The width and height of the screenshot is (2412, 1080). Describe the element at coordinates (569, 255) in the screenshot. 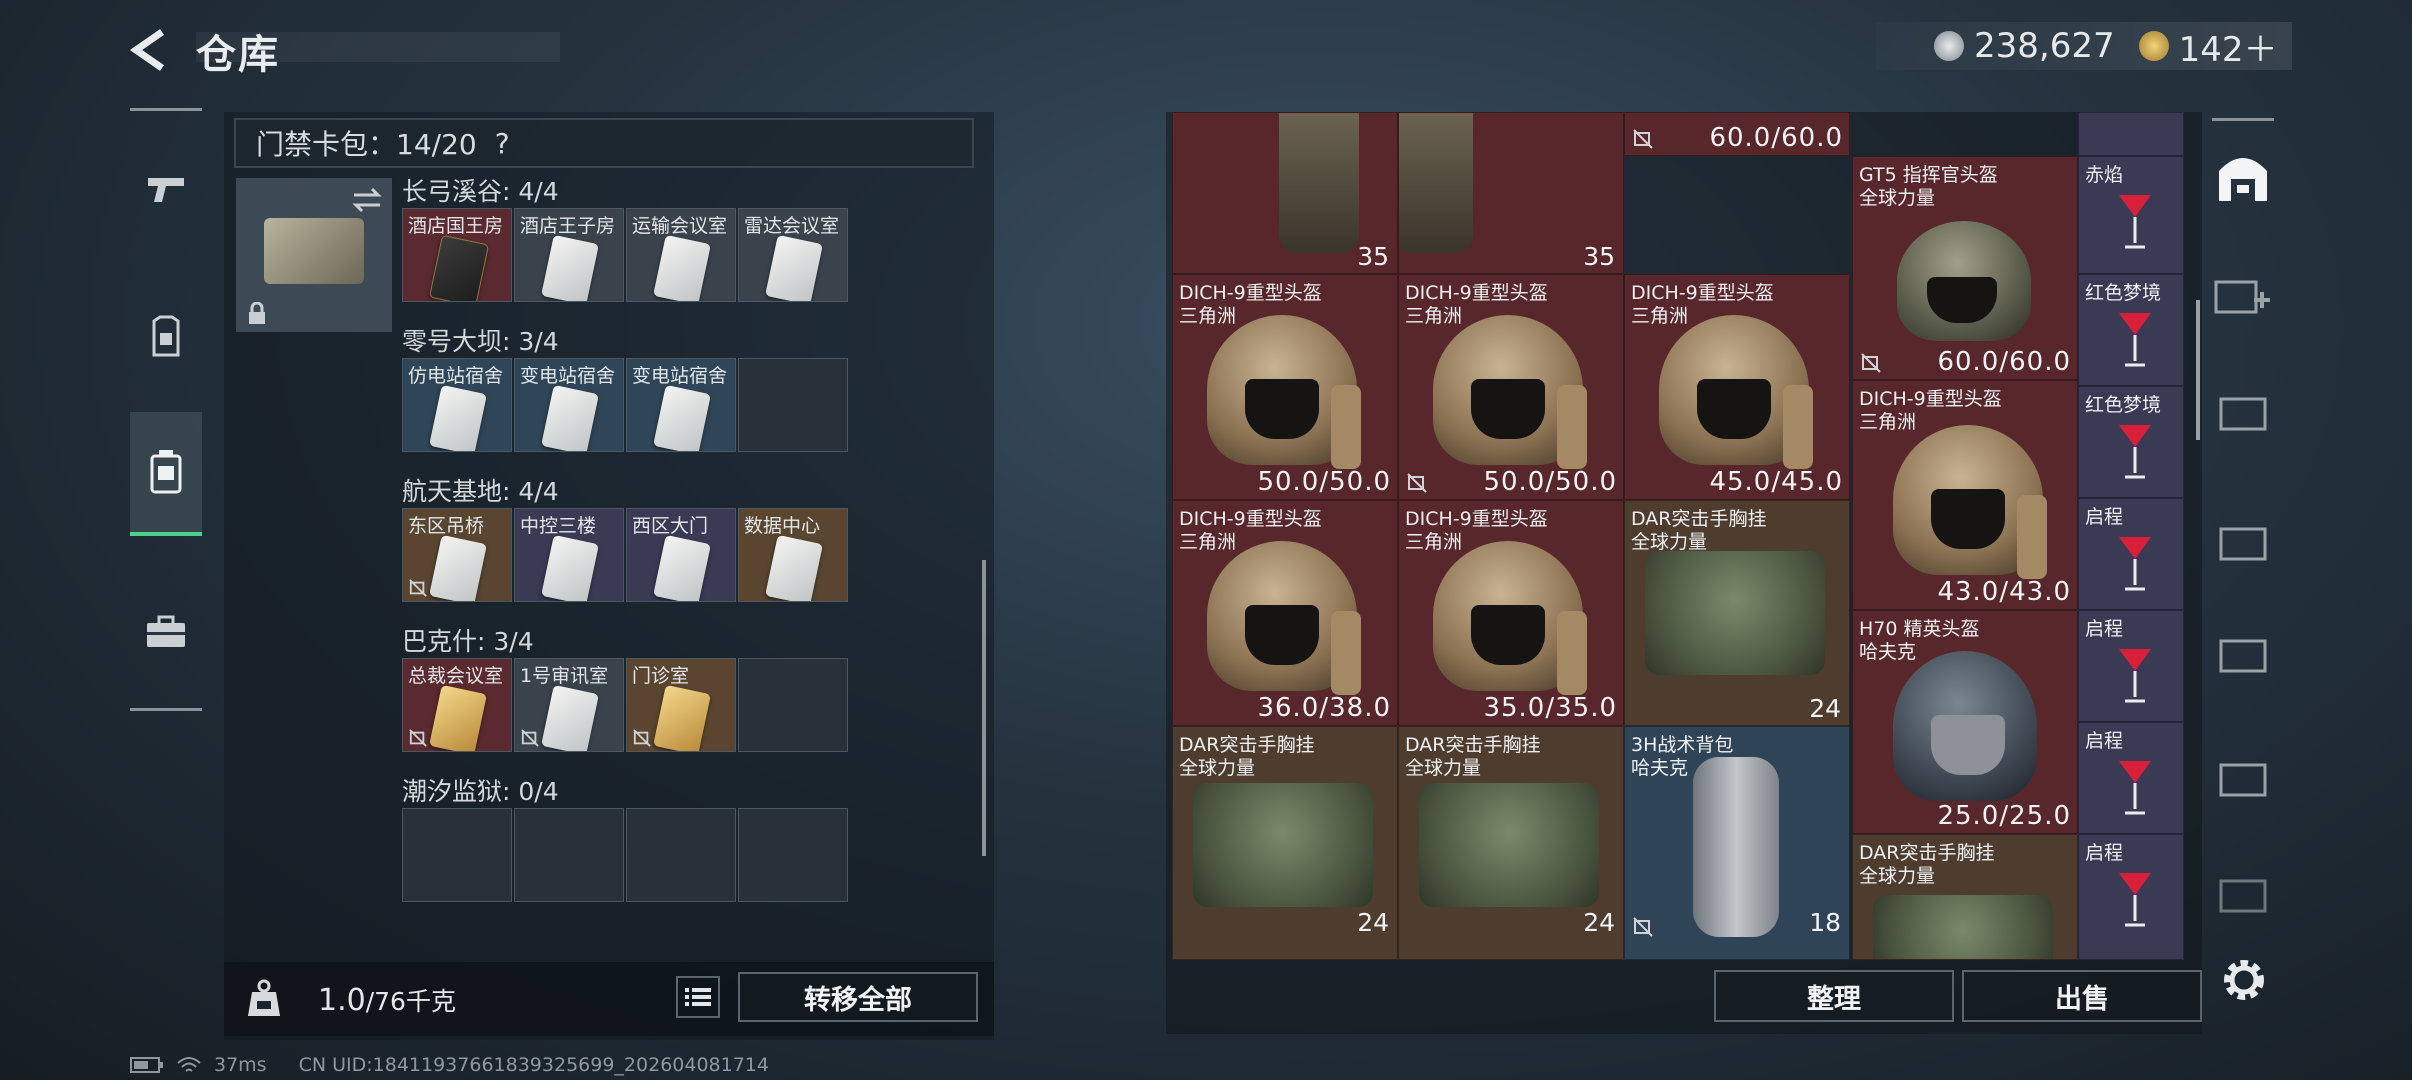

I see `keycard-slot: 酒店王子房` at that location.